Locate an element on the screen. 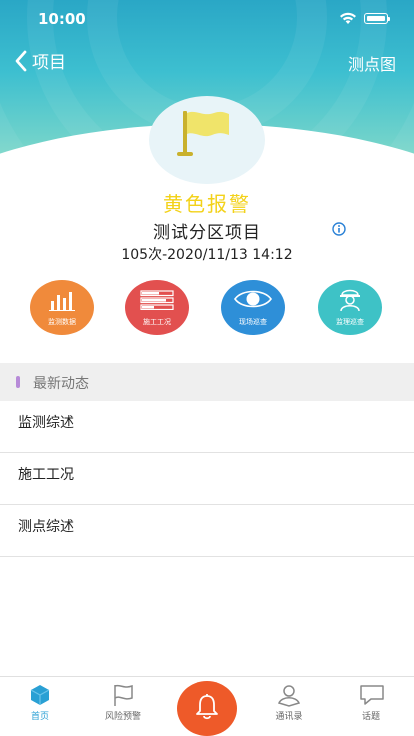 Image resolution: width=414 pixels, height=736 pixels. list-item-label: 测点综述 is located at coordinates (46, 527).